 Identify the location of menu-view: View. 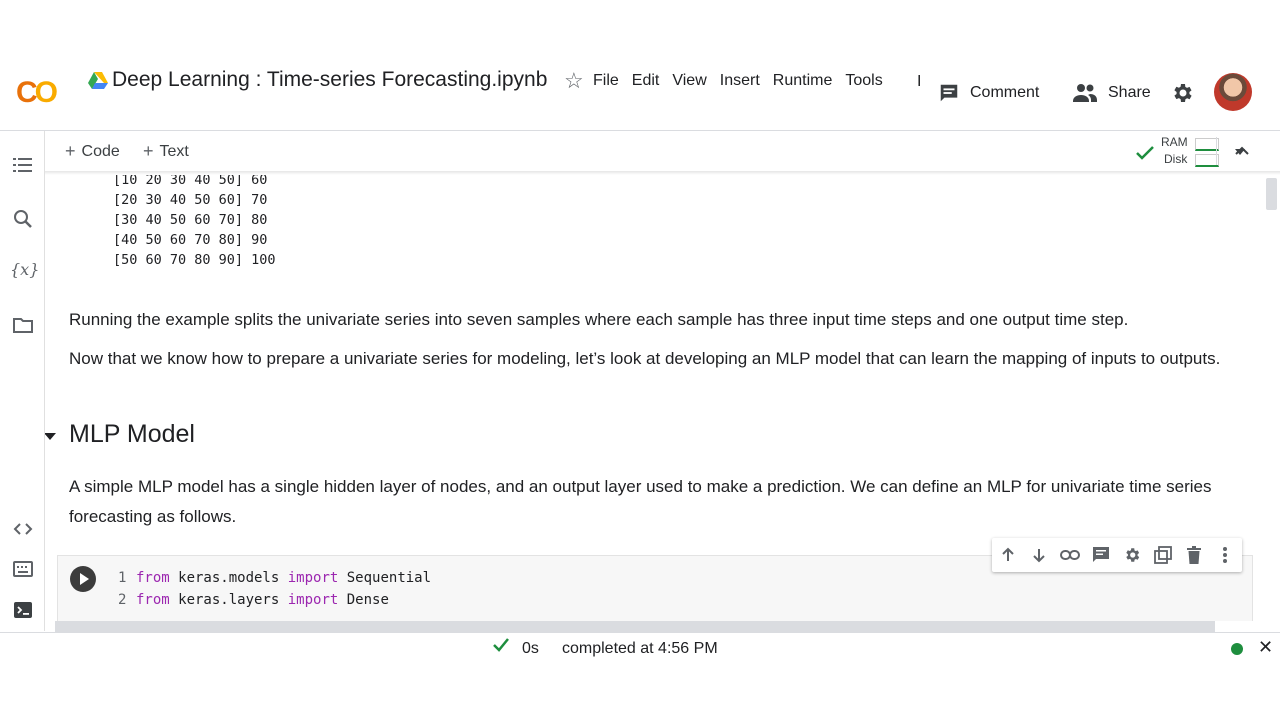
(689, 81).